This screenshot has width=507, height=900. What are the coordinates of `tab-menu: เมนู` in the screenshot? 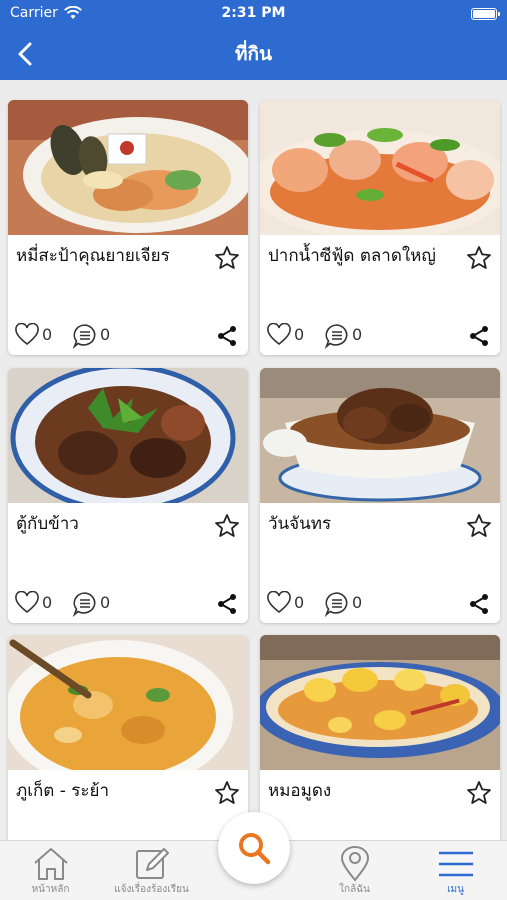 It's located at (455, 870).